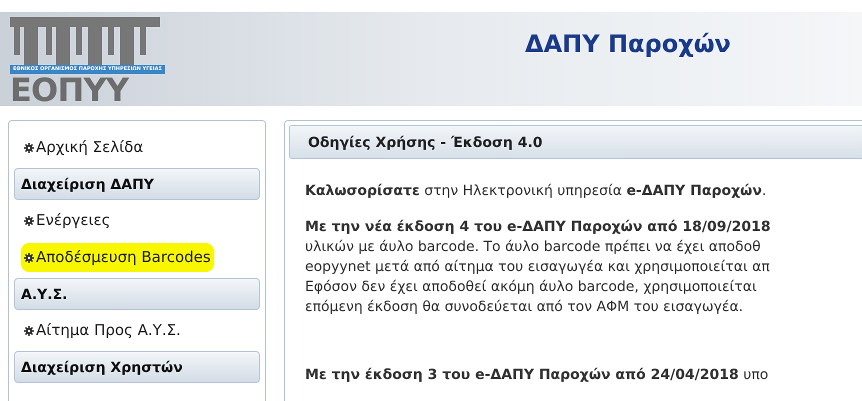 This screenshot has height=401, width=862. I want to click on body-text-line: eopyynet μετά από αίτημα του εισαγωγέα και χρησιμοποιείται απ, so click(537, 267).